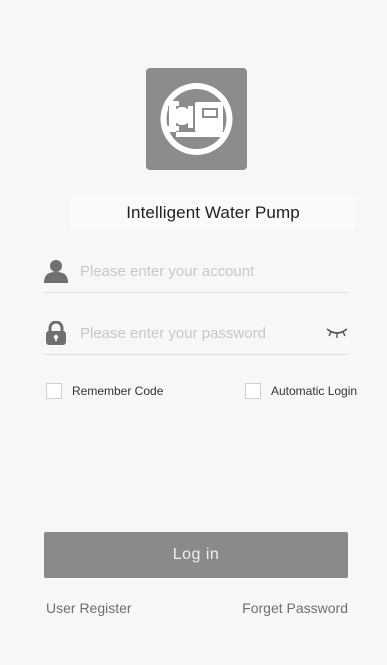 This screenshot has width=387, height=665. I want to click on account-input, so click(195, 271).